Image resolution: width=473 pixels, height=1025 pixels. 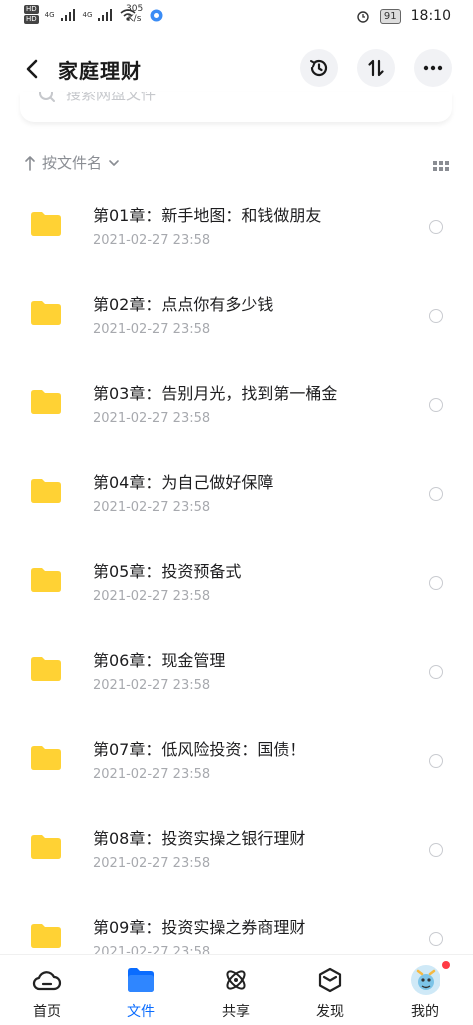 I want to click on status-bar: HD HD 4G 4G 305 K/s 91 18:10, so click(x=236, y=17).